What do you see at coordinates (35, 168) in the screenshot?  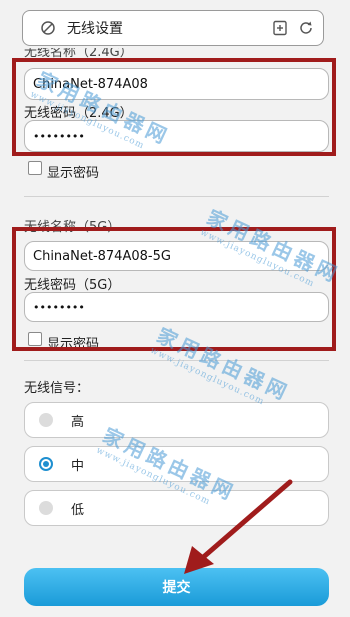 I see `wifi24-show-password-checkbox` at bounding box center [35, 168].